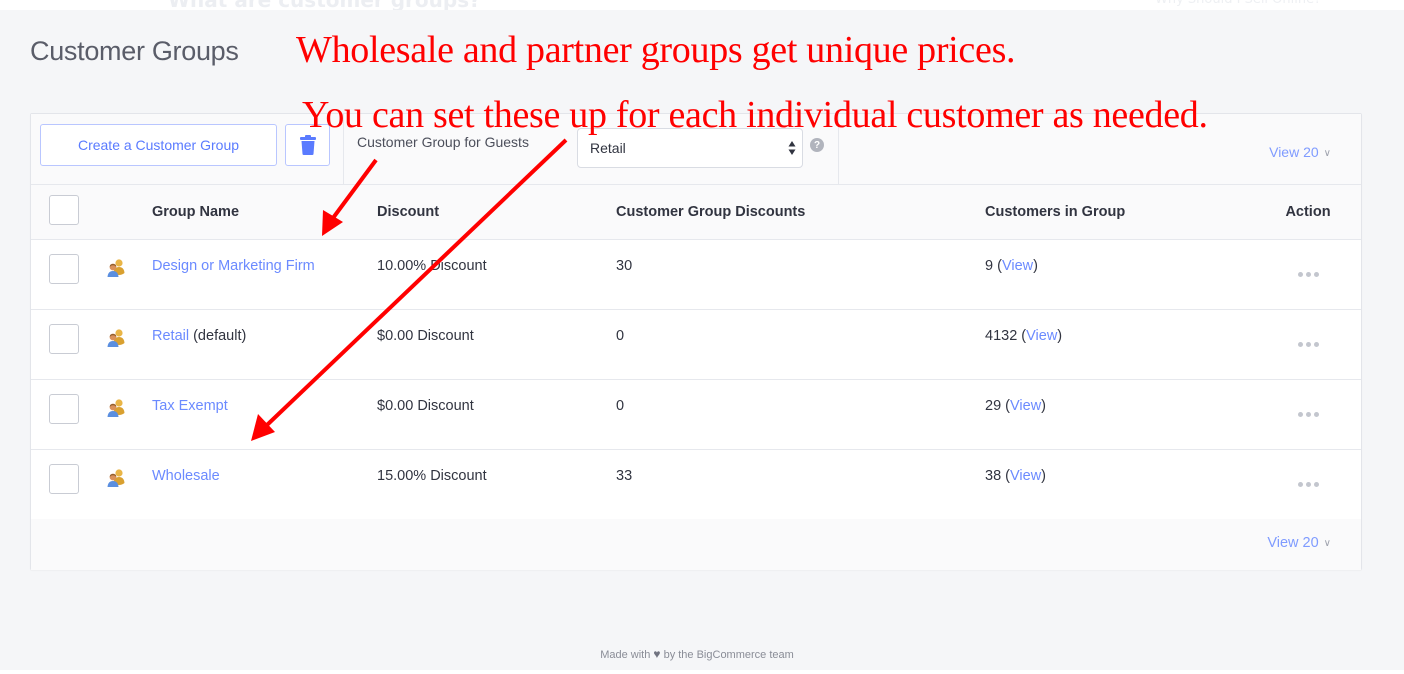 The width and height of the screenshot is (1404, 674). I want to click on table-row: Tax Exempt $0.00 Discount 0 29 (View), so click(696, 414).